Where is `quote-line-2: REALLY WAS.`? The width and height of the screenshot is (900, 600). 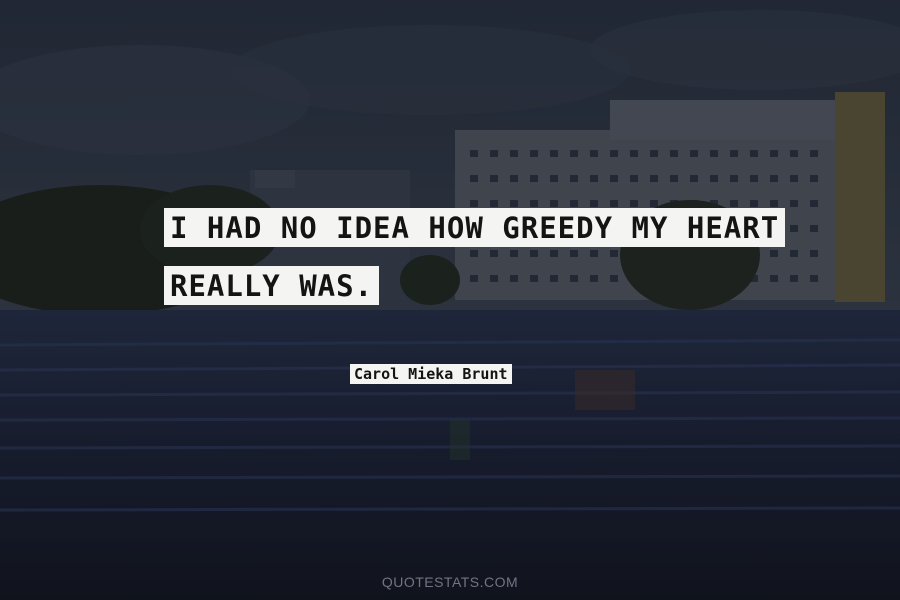
quote-line-2: REALLY WAS. is located at coordinates (272, 285).